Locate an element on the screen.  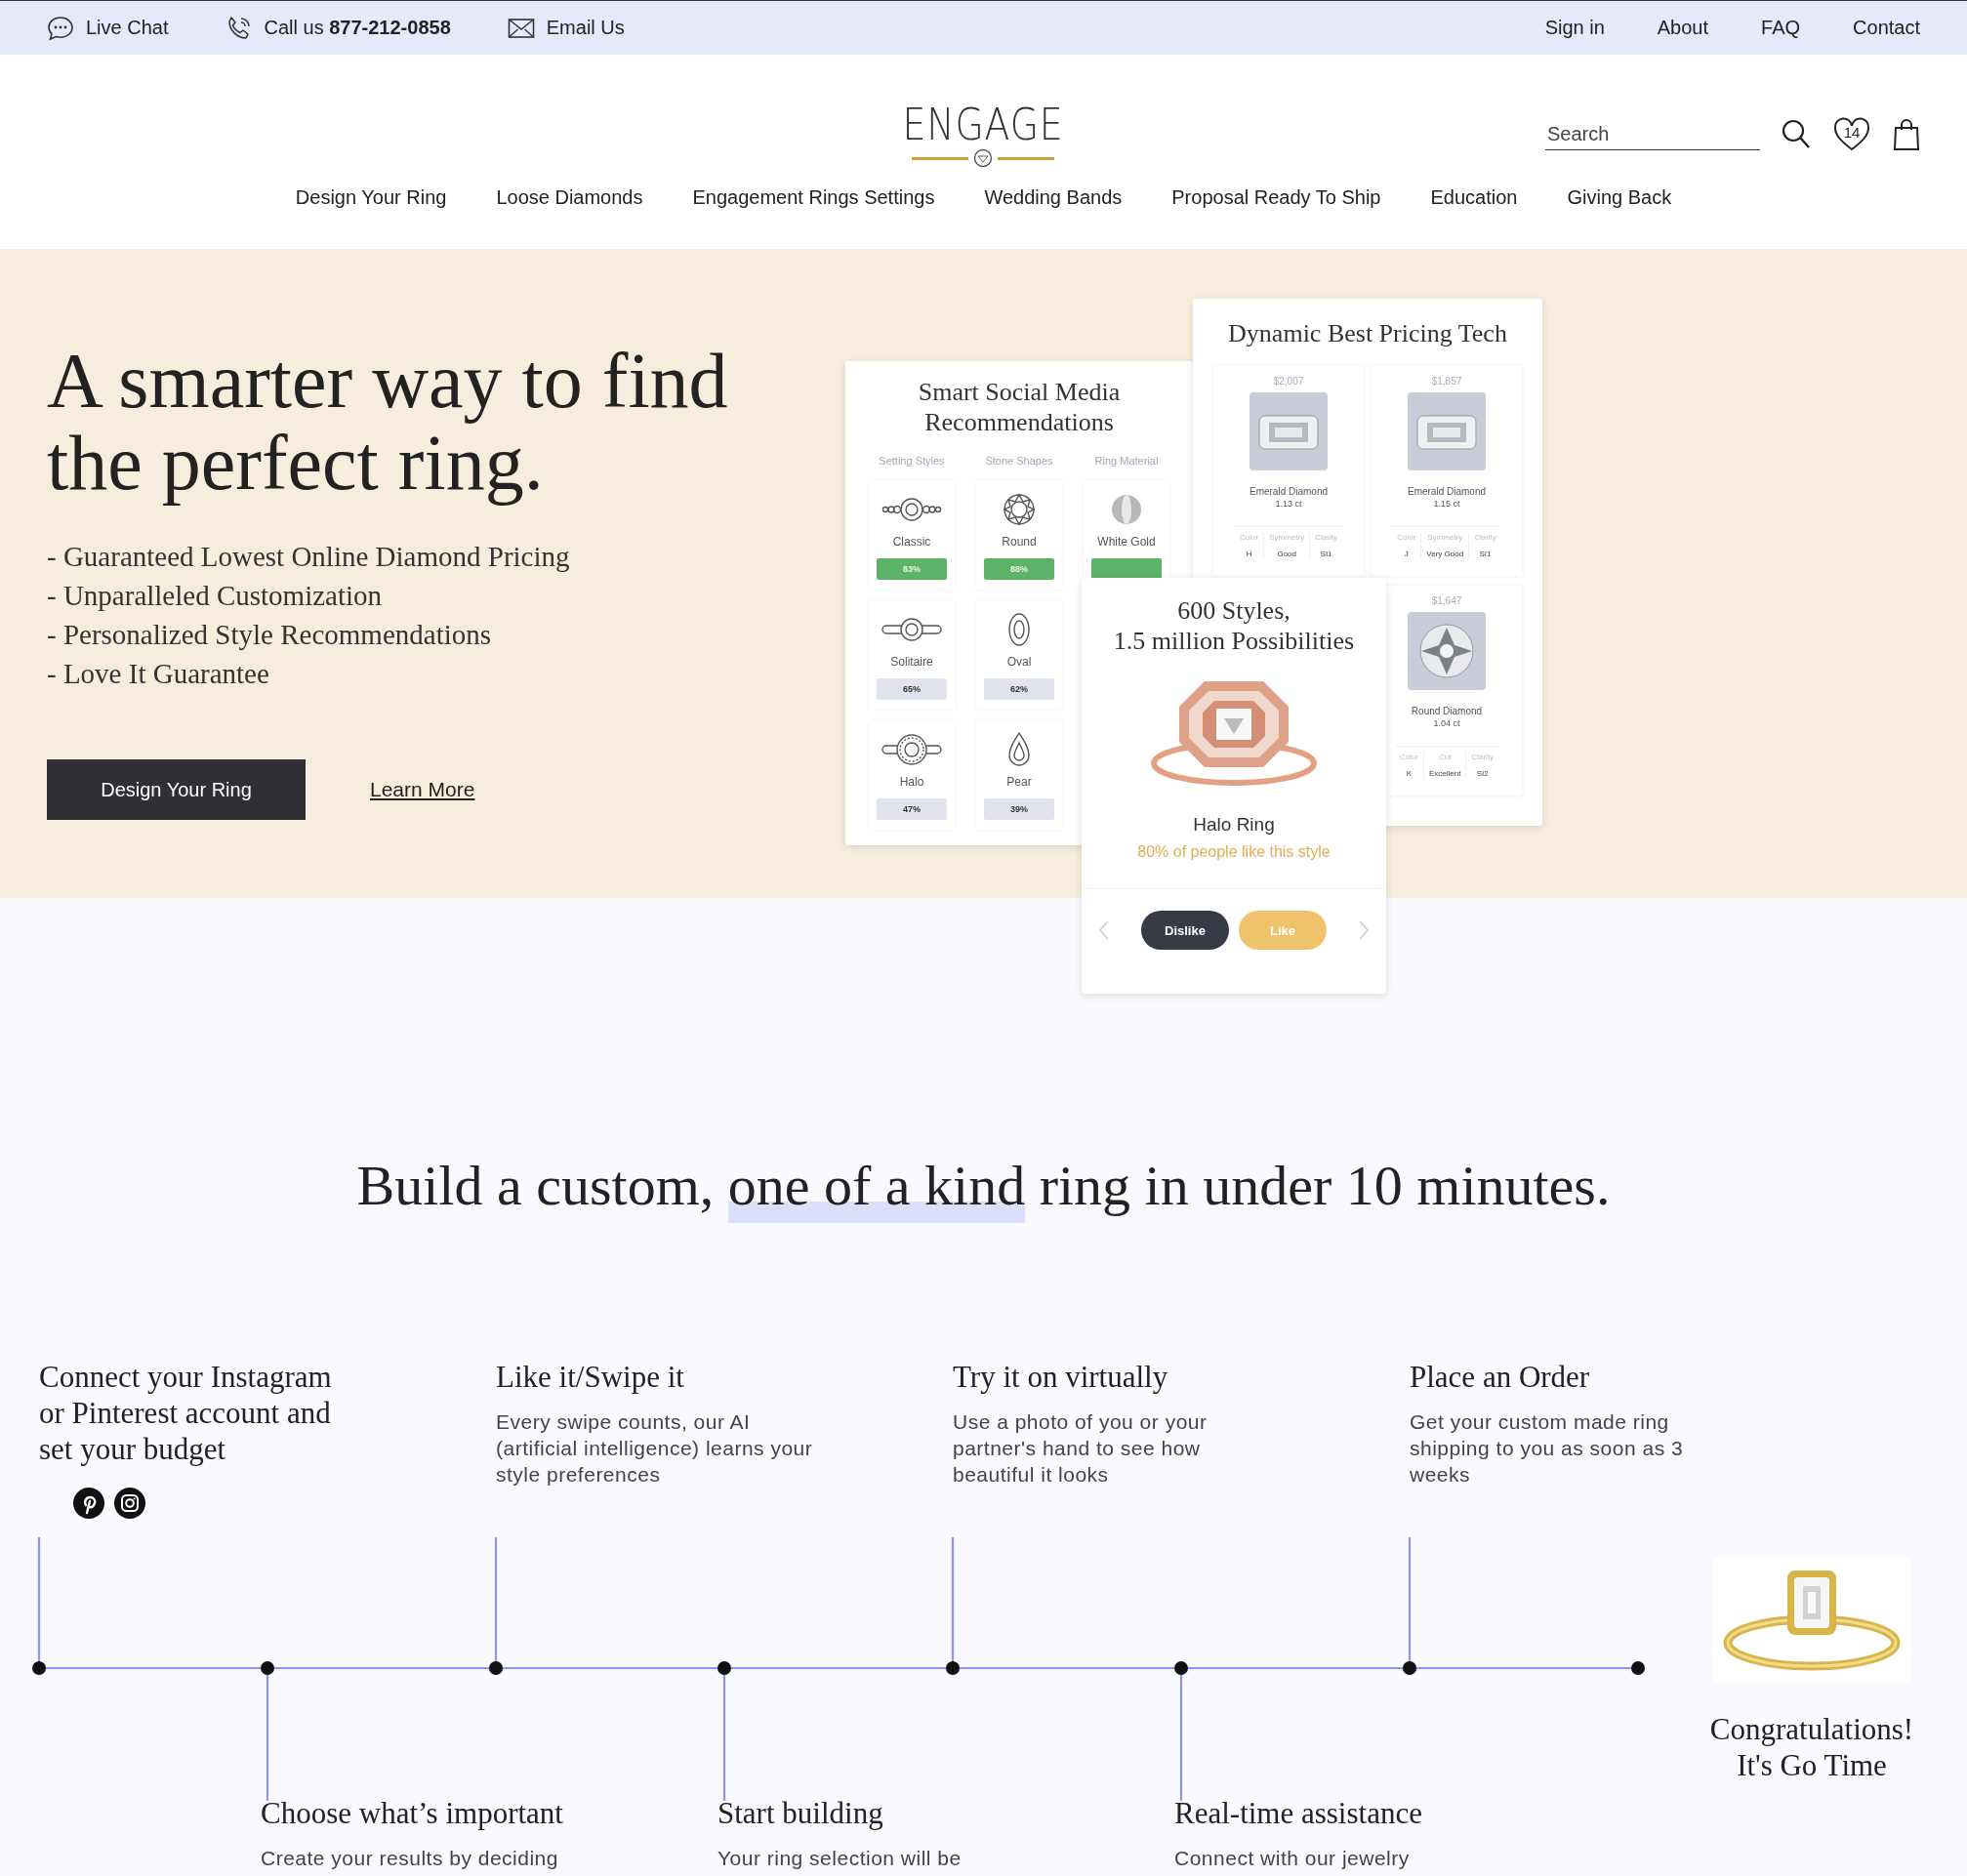
spec-value: J is located at coordinates (1407, 554).